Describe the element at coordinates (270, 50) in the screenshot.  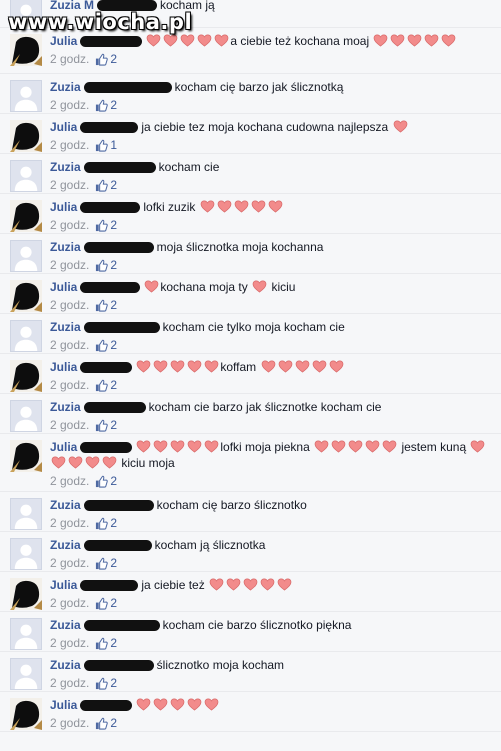
I see `comment-body: Julia a ciebie też kochana moaj 2 godz. 2` at that location.